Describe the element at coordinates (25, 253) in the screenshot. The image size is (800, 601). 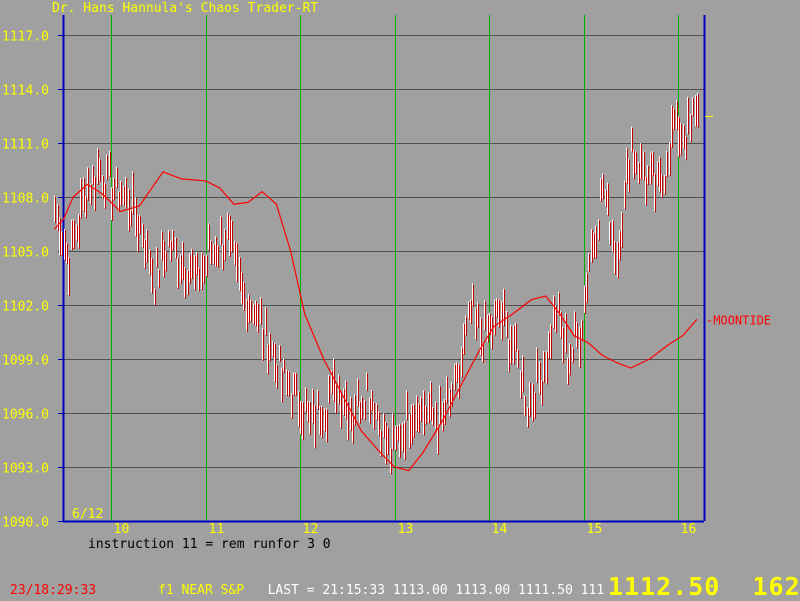
I see `y-tick-label: 1105.0` at that location.